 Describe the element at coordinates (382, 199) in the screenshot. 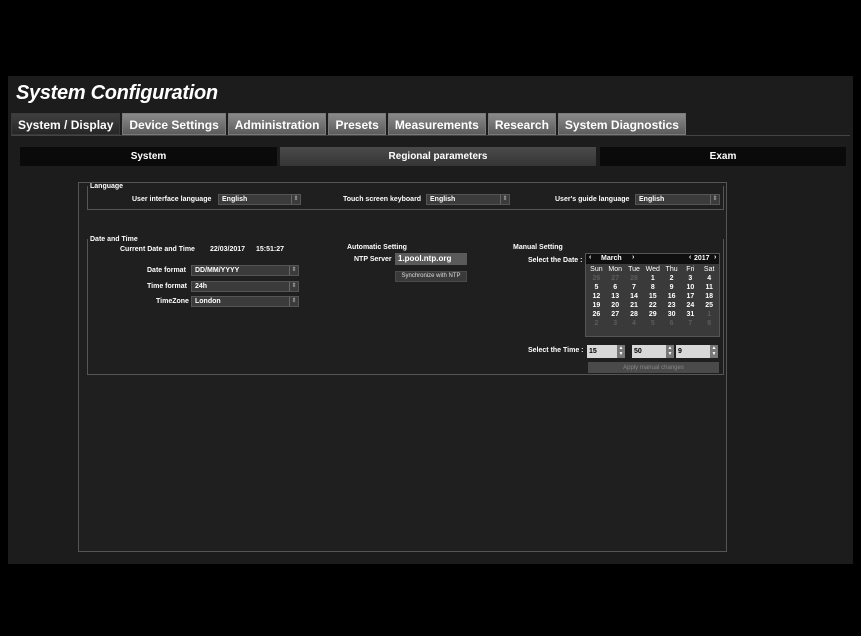

I see `touch-keyboard-label: Touch screen keyboard` at that location.